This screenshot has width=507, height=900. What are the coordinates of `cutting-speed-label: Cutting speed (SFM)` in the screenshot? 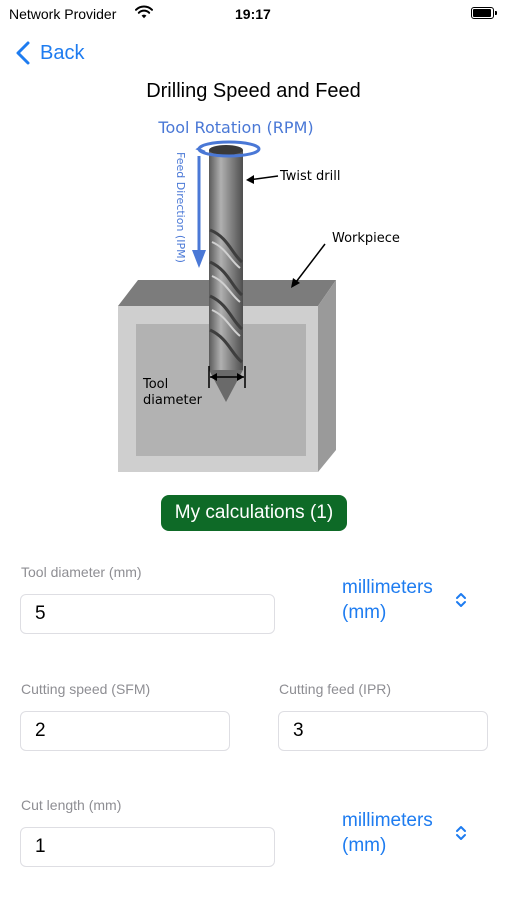 It's located at (86, 689).